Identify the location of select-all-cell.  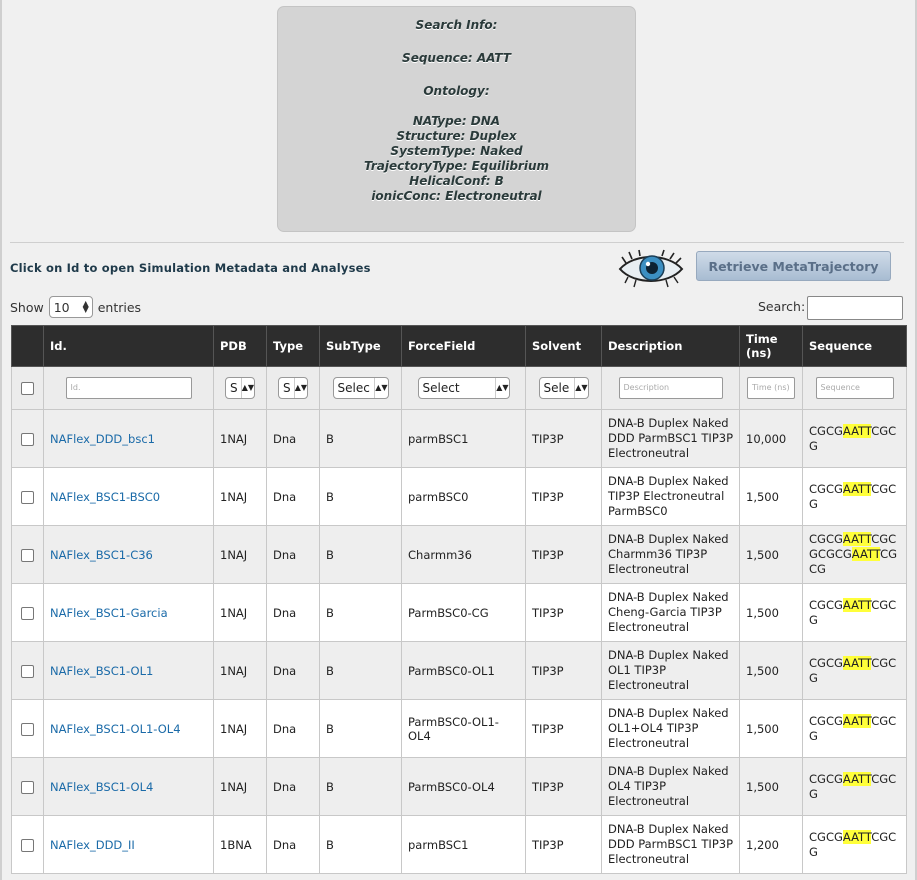
(27, 388).